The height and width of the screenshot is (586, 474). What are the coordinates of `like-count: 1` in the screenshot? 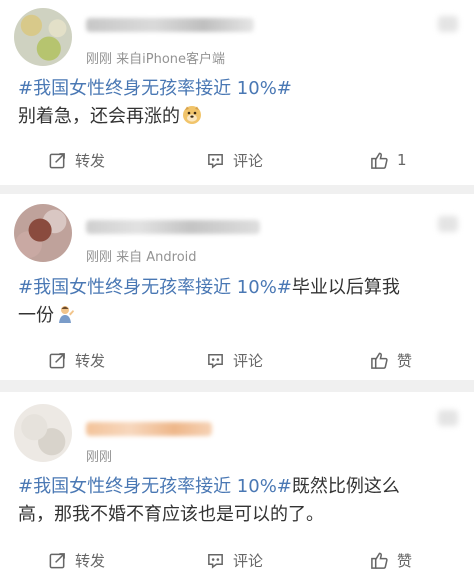 It's located at (402, 160).